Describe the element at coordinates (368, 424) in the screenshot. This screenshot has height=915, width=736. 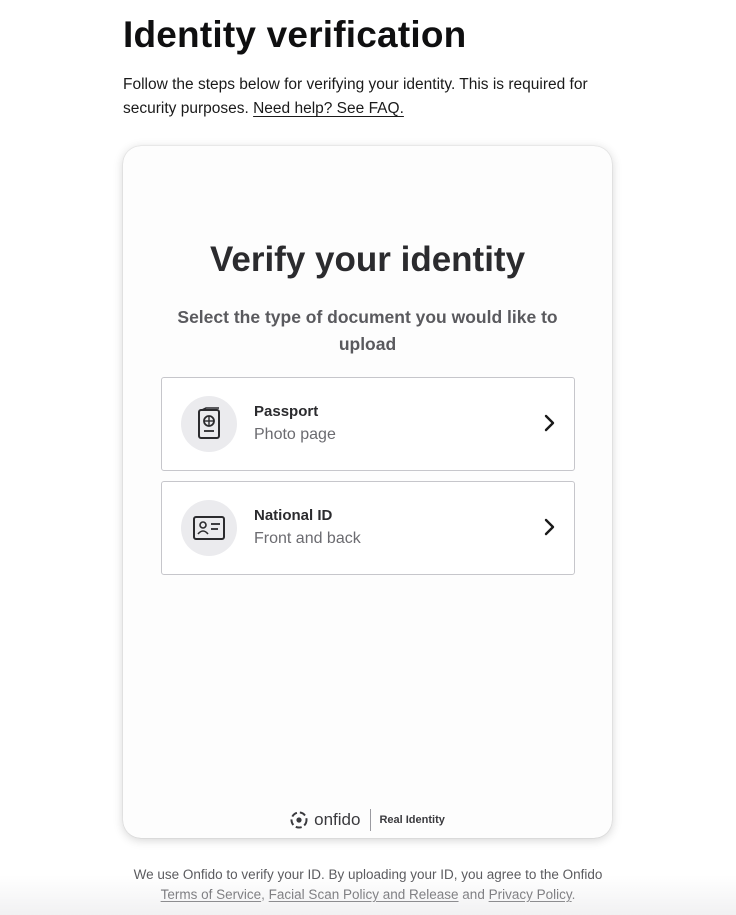
I see `passport-option: Passport Photo page` at that location.